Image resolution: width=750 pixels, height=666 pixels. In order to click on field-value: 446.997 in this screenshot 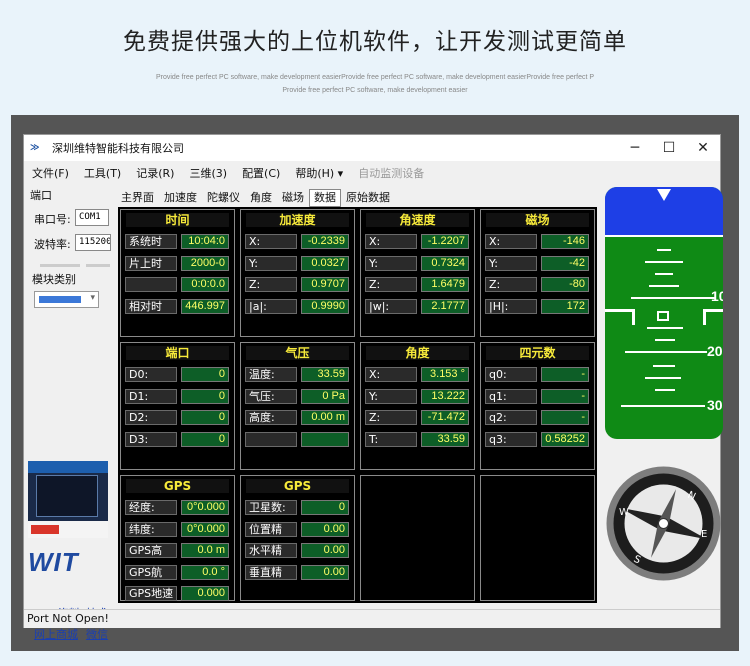, I will do `click(205, 306)`.